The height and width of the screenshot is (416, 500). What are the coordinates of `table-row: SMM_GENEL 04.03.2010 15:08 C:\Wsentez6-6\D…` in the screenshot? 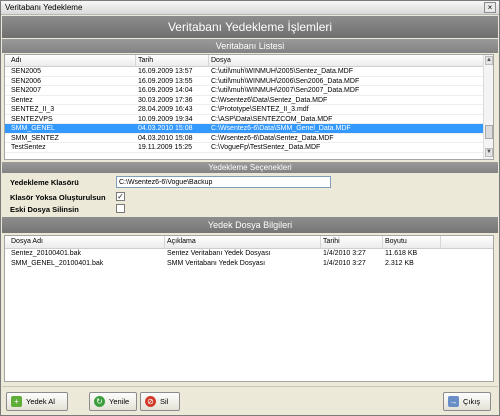 It's located at (249, 129).